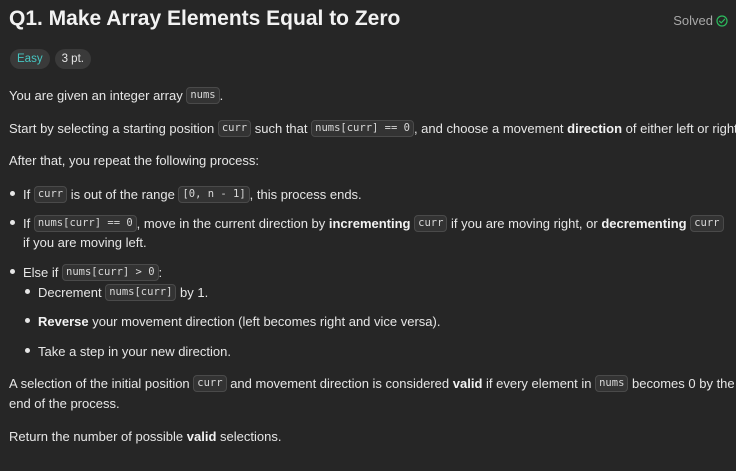 This screenshot has height=471, width=736. I want to click on text: A selection of the initial position, so click(101, 383).